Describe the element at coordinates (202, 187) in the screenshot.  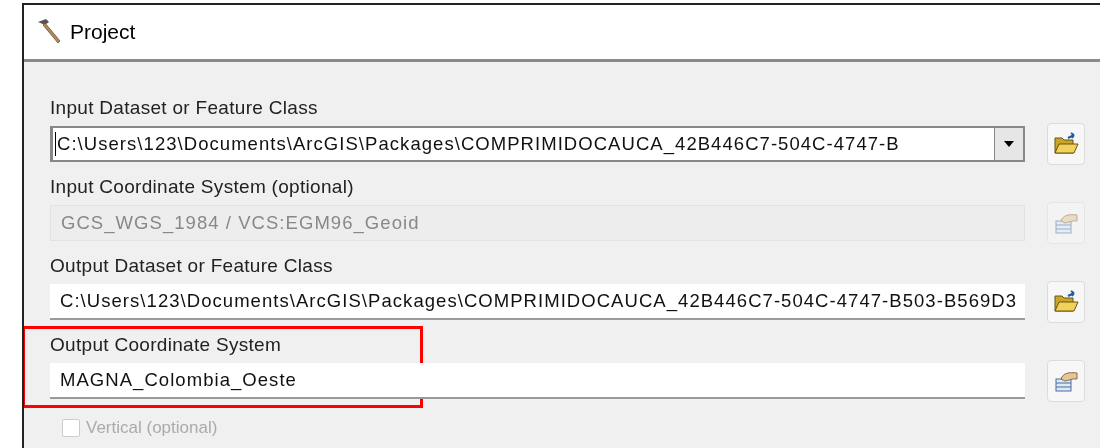
I see `parameter-label: Input Coordinate System (optional)` at that location.